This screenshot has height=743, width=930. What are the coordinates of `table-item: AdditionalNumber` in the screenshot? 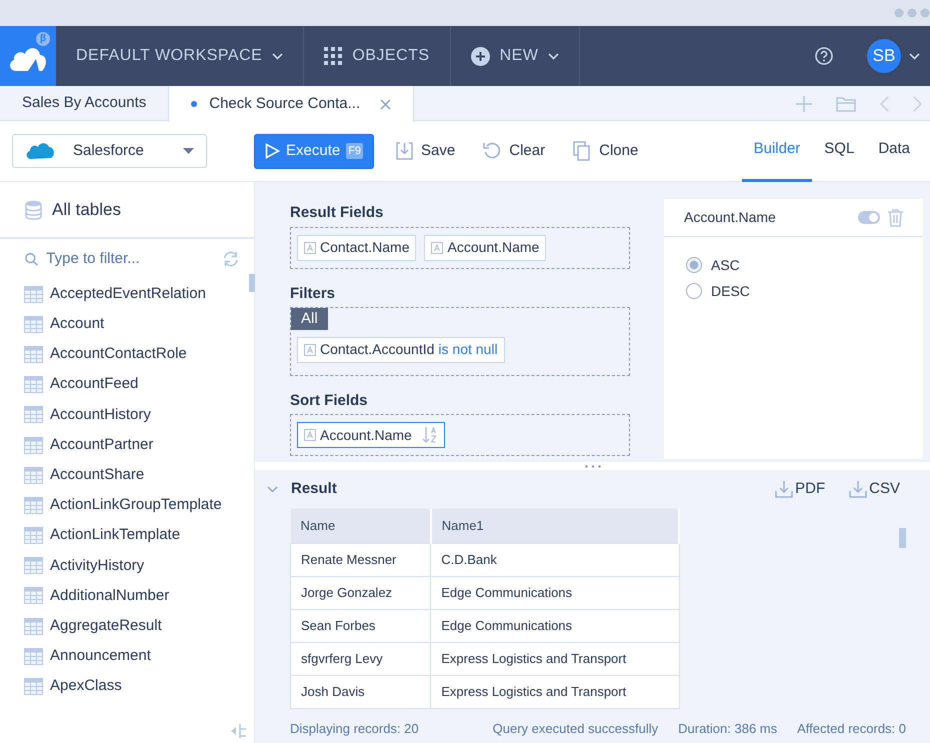 It's located at (127, 596).